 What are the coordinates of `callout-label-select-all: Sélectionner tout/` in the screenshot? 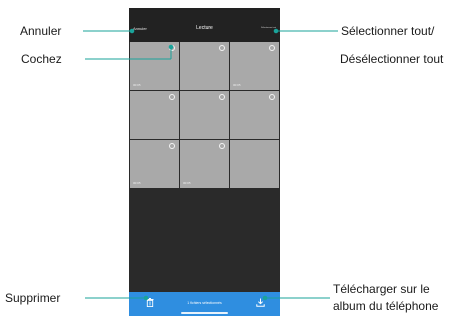 It's located at (388, 31).